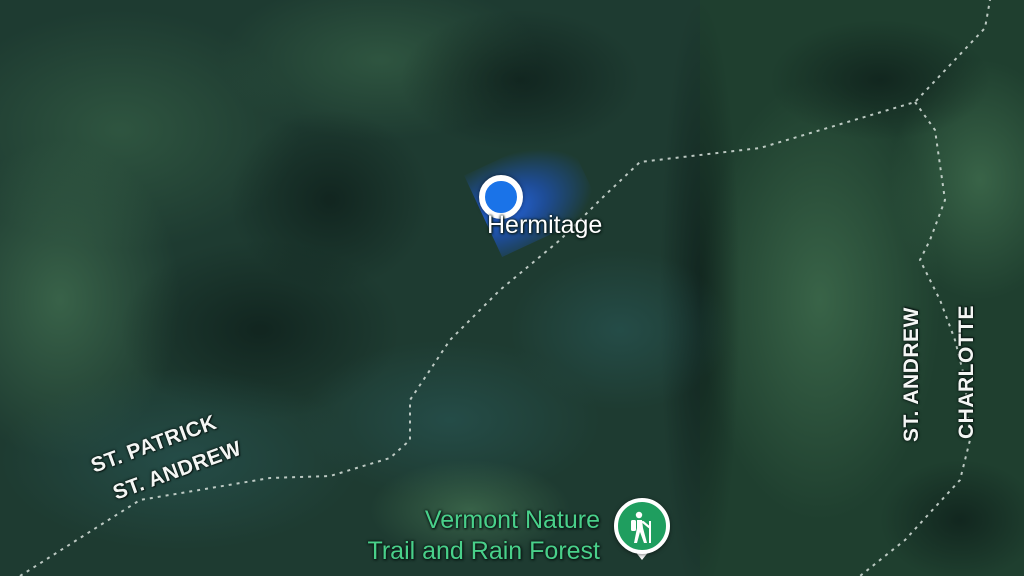  I want to click on poi-marker, so click(642, 526).